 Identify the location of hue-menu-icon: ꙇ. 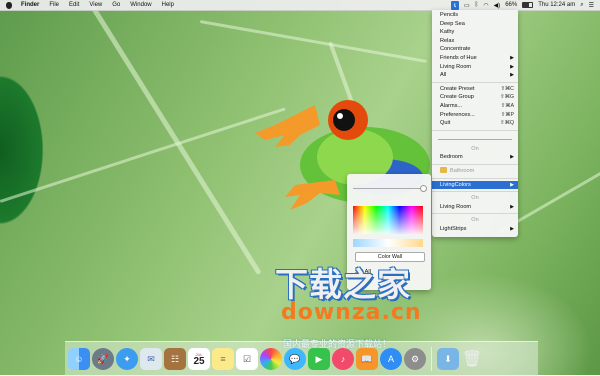
(455, 5).